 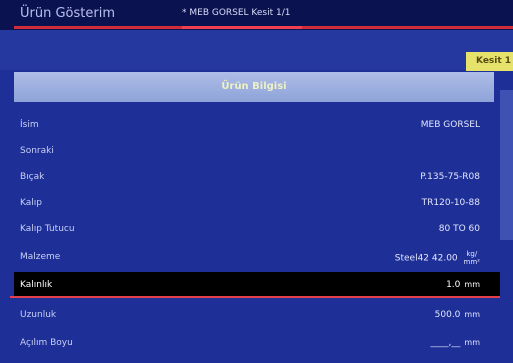 I want to click on row-value: Steel42 42.00, so click(x=426, y=258).